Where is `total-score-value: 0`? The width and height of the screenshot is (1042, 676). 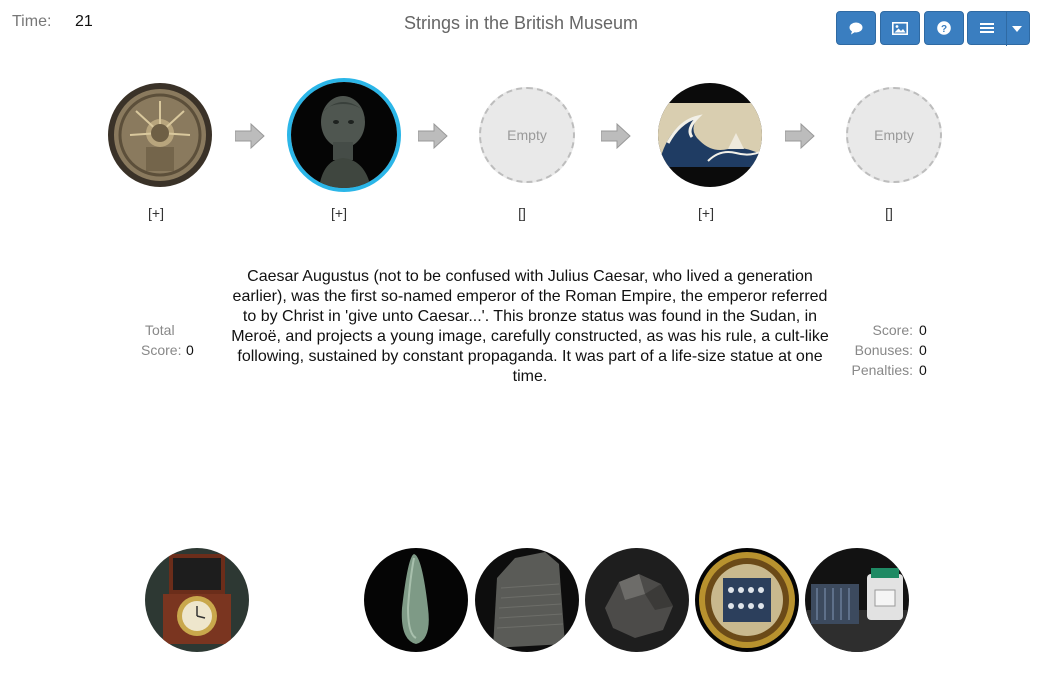 total-score-value: 0 is located at coordinates (190, 350).